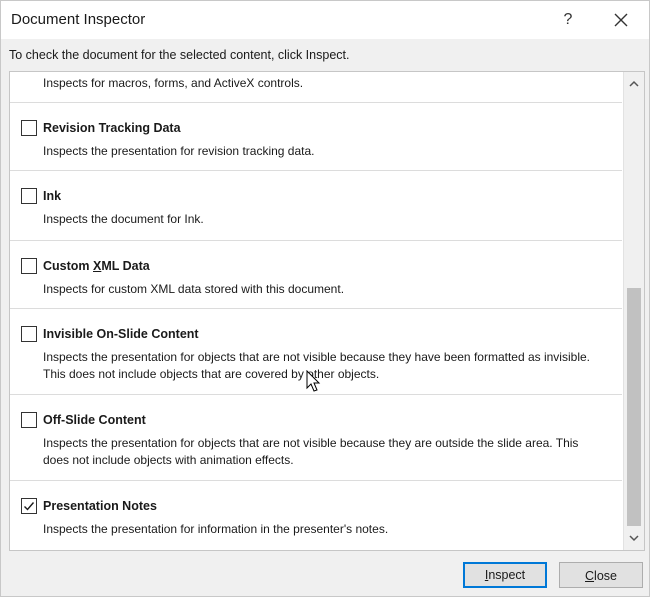 The image size is (650, 597). What do you see at coordinates (29, 334) in the screenshot?
I see `invisible-on-slide-checkbox` at bounding box center [29, 334].